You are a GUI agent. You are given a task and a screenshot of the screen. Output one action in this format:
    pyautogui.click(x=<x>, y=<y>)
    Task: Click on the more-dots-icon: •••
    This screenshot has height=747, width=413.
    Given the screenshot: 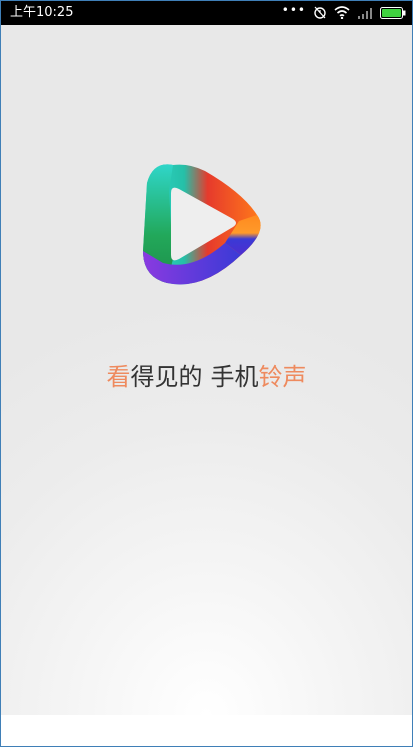 What is the action you would take?
    pyautogui.click(x=293, y=10)
    